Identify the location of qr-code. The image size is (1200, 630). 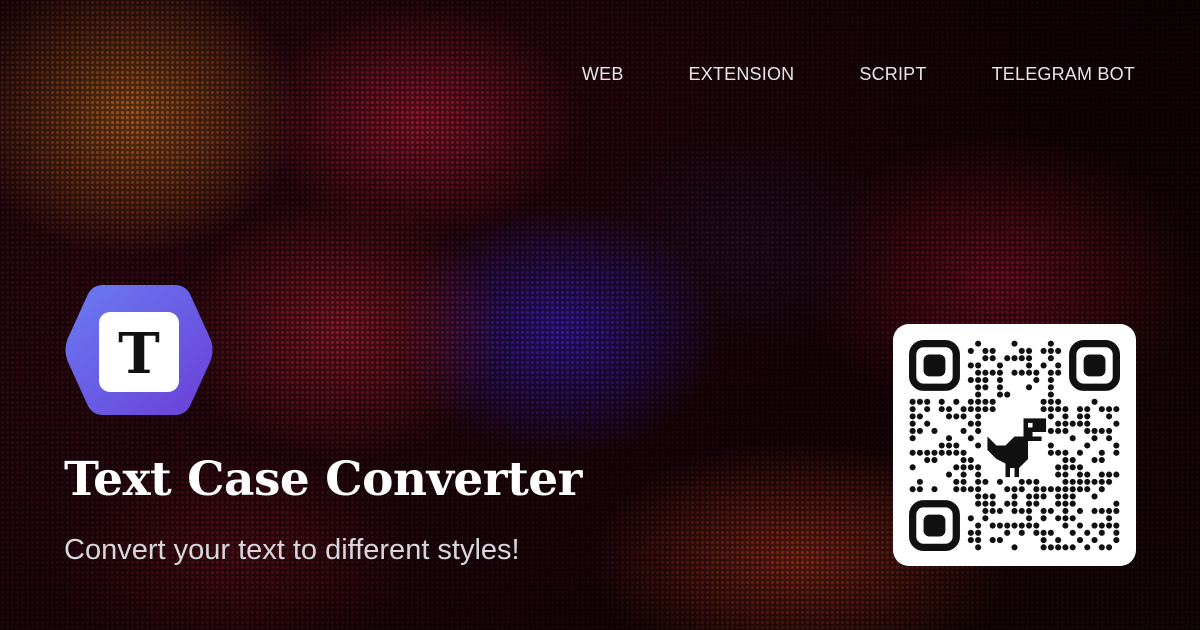
(1014, 445).